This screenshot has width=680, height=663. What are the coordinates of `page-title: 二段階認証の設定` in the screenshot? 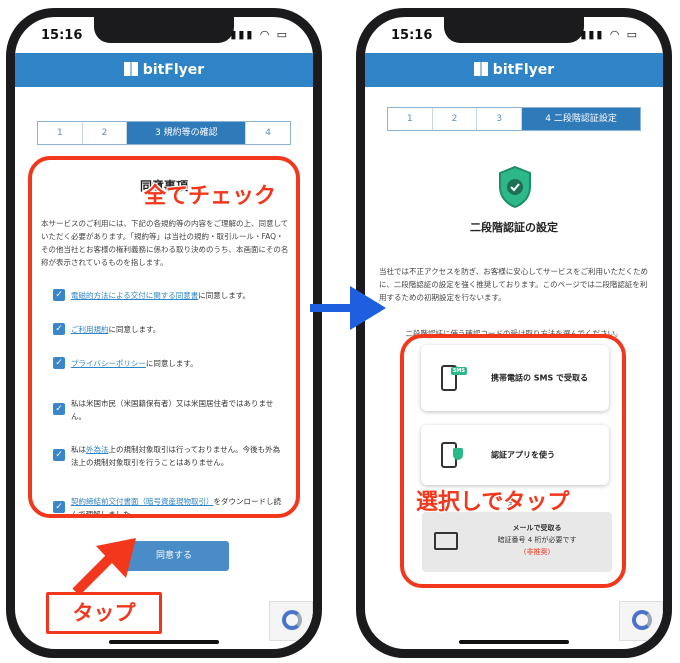 It's located at (514, 227).